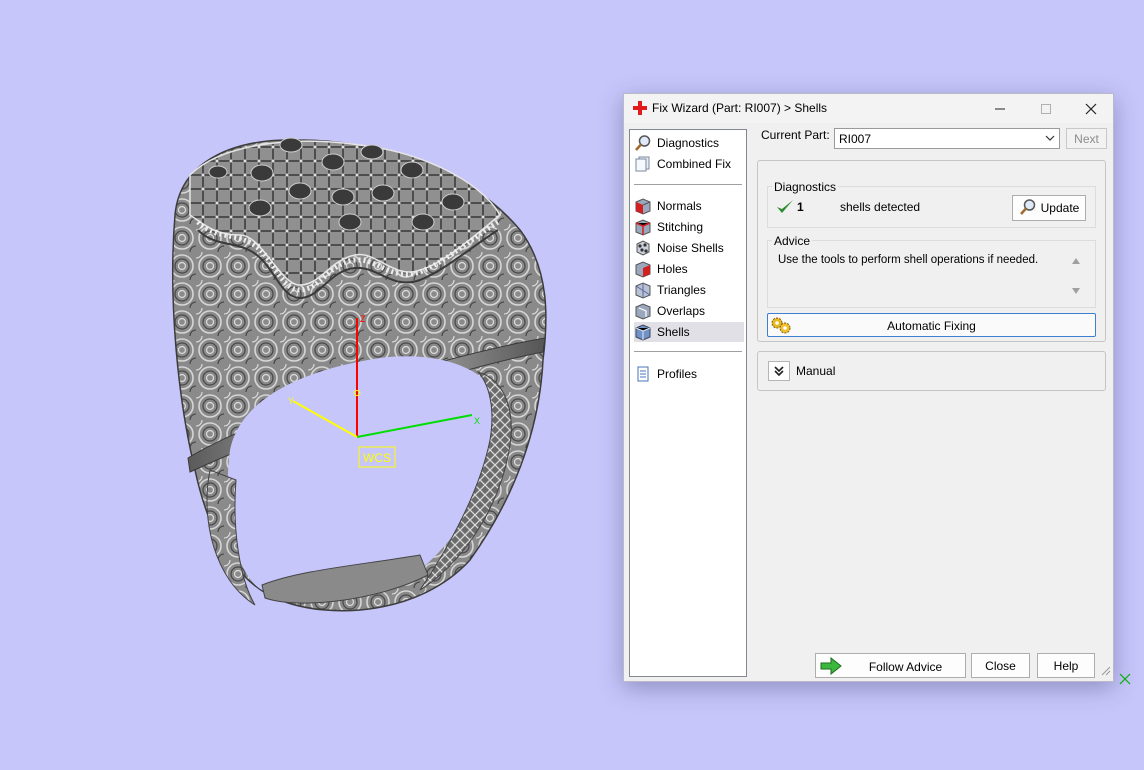  I want to click on y-axis-label: Y, so click(291, 401).